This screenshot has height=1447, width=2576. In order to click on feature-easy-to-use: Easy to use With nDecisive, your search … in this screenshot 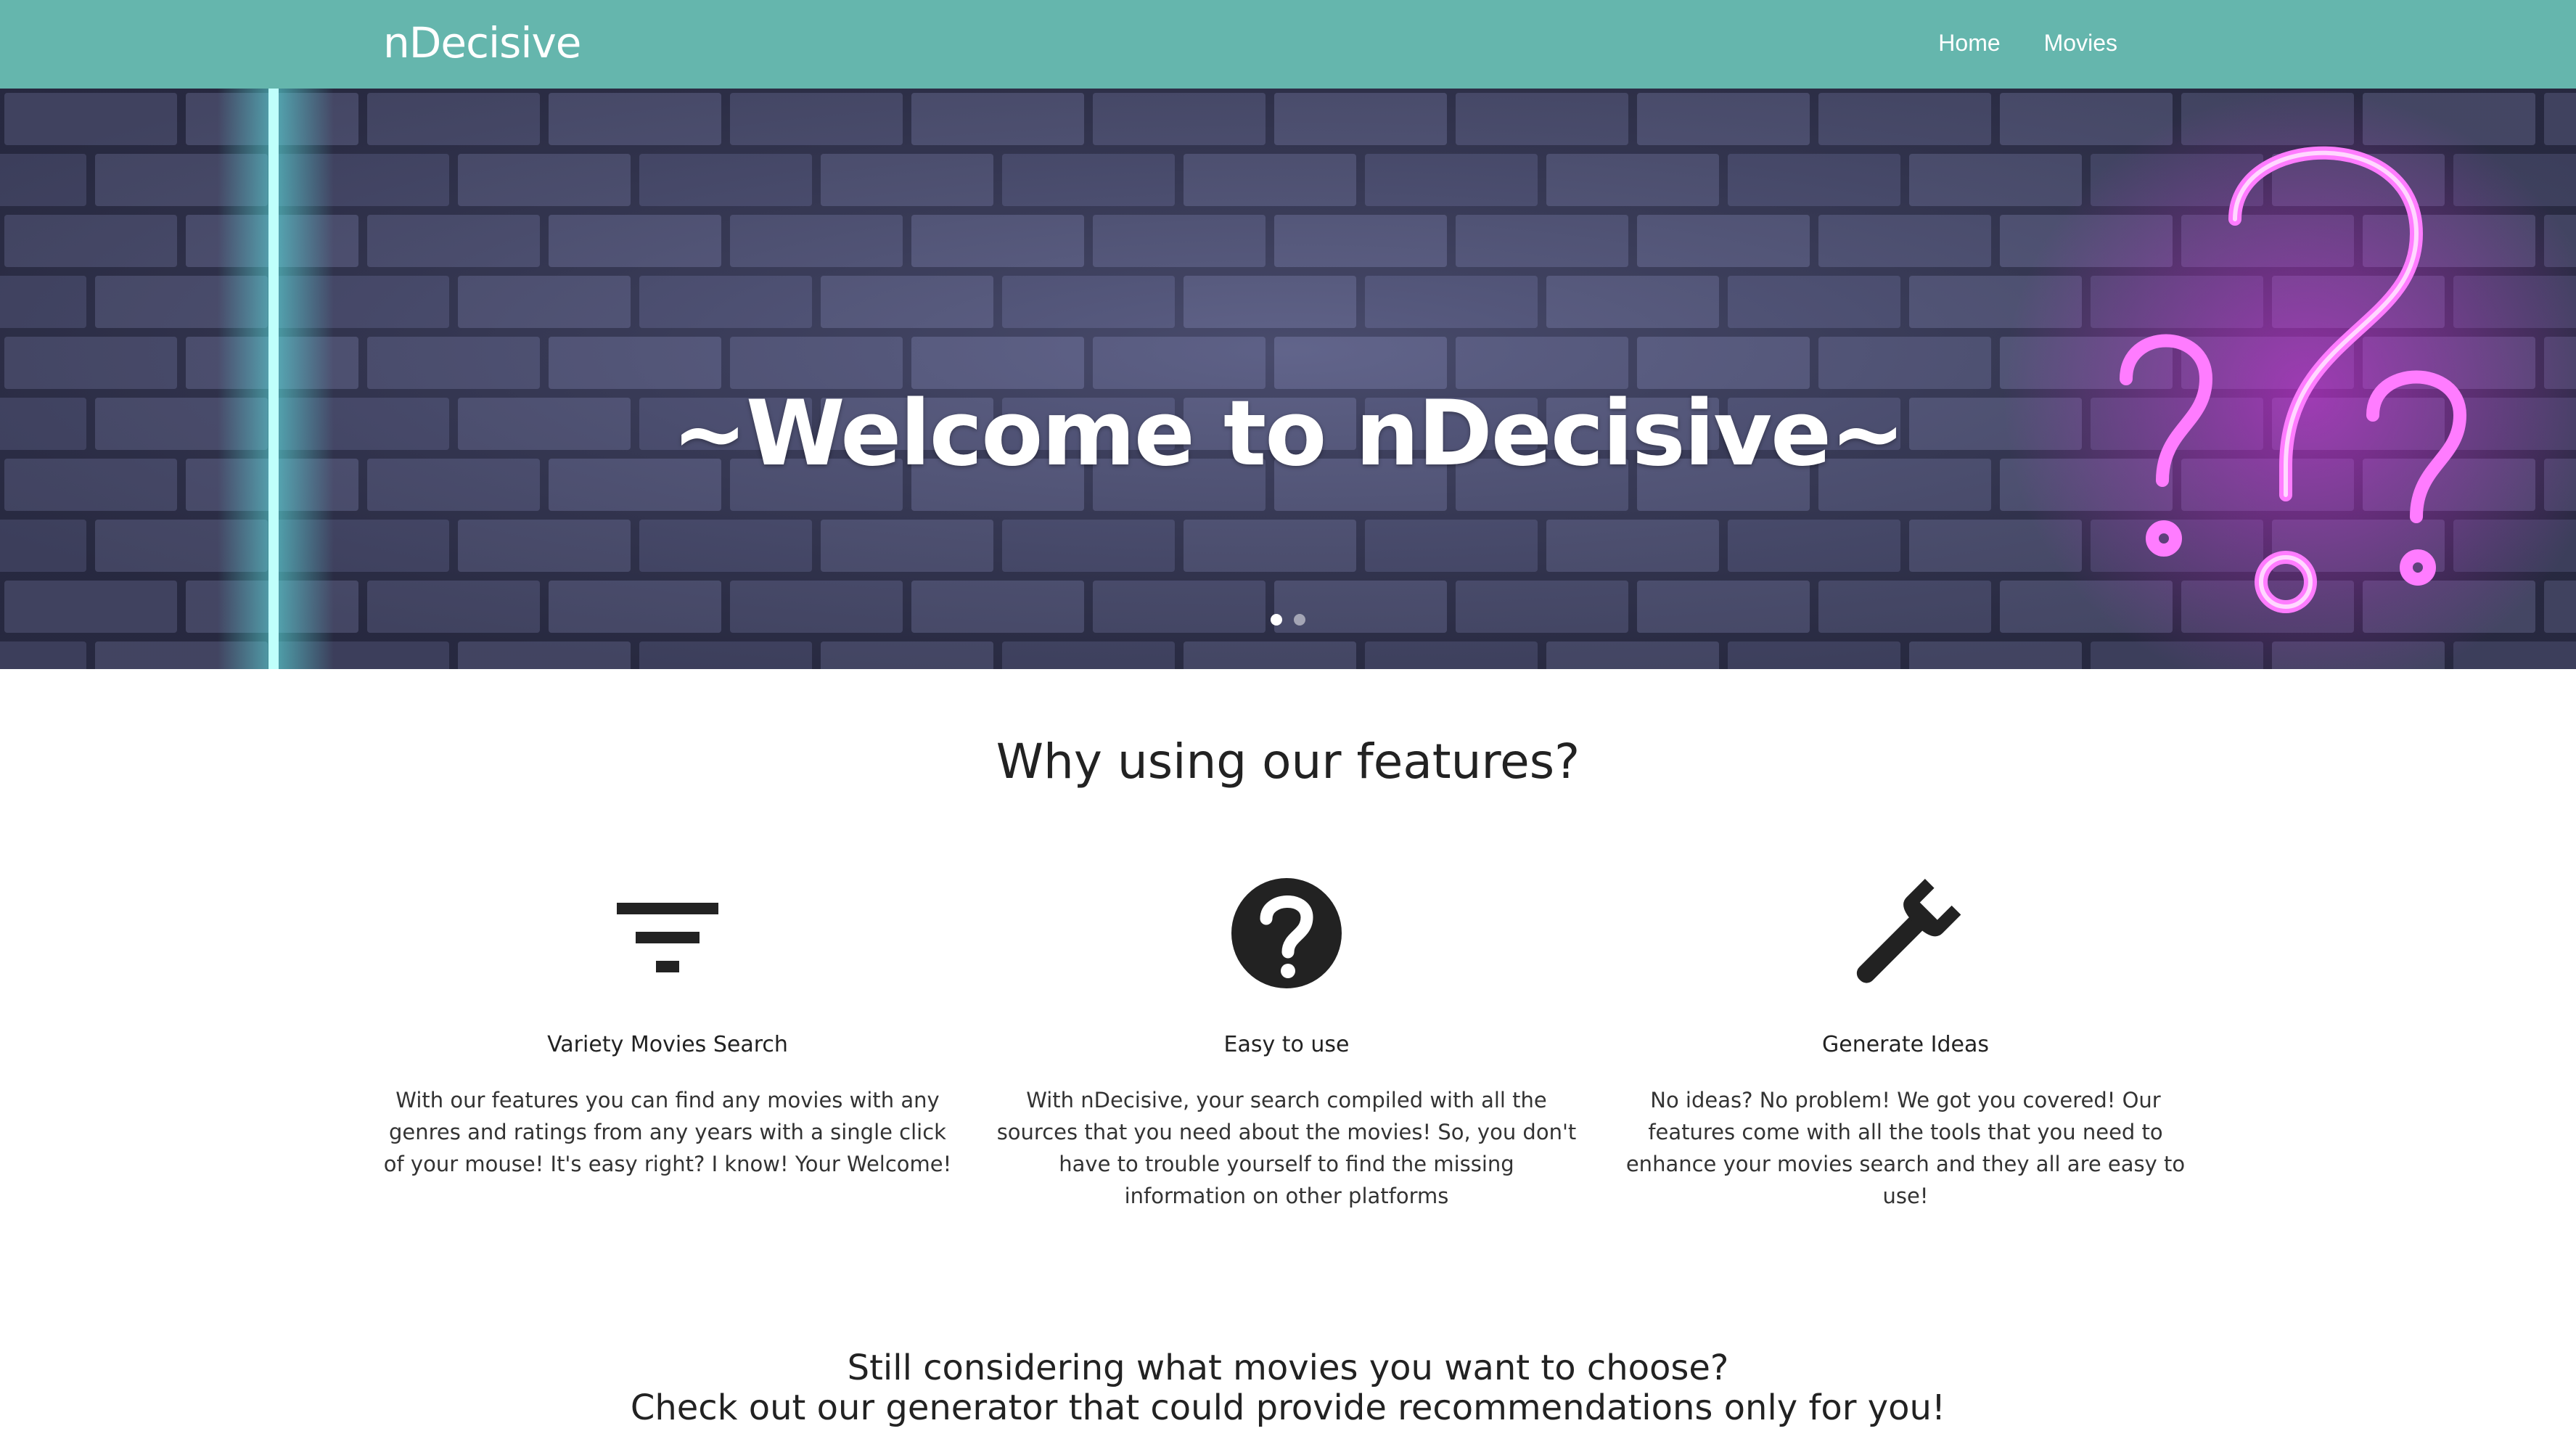, I will do `click(1286, 1038)`.